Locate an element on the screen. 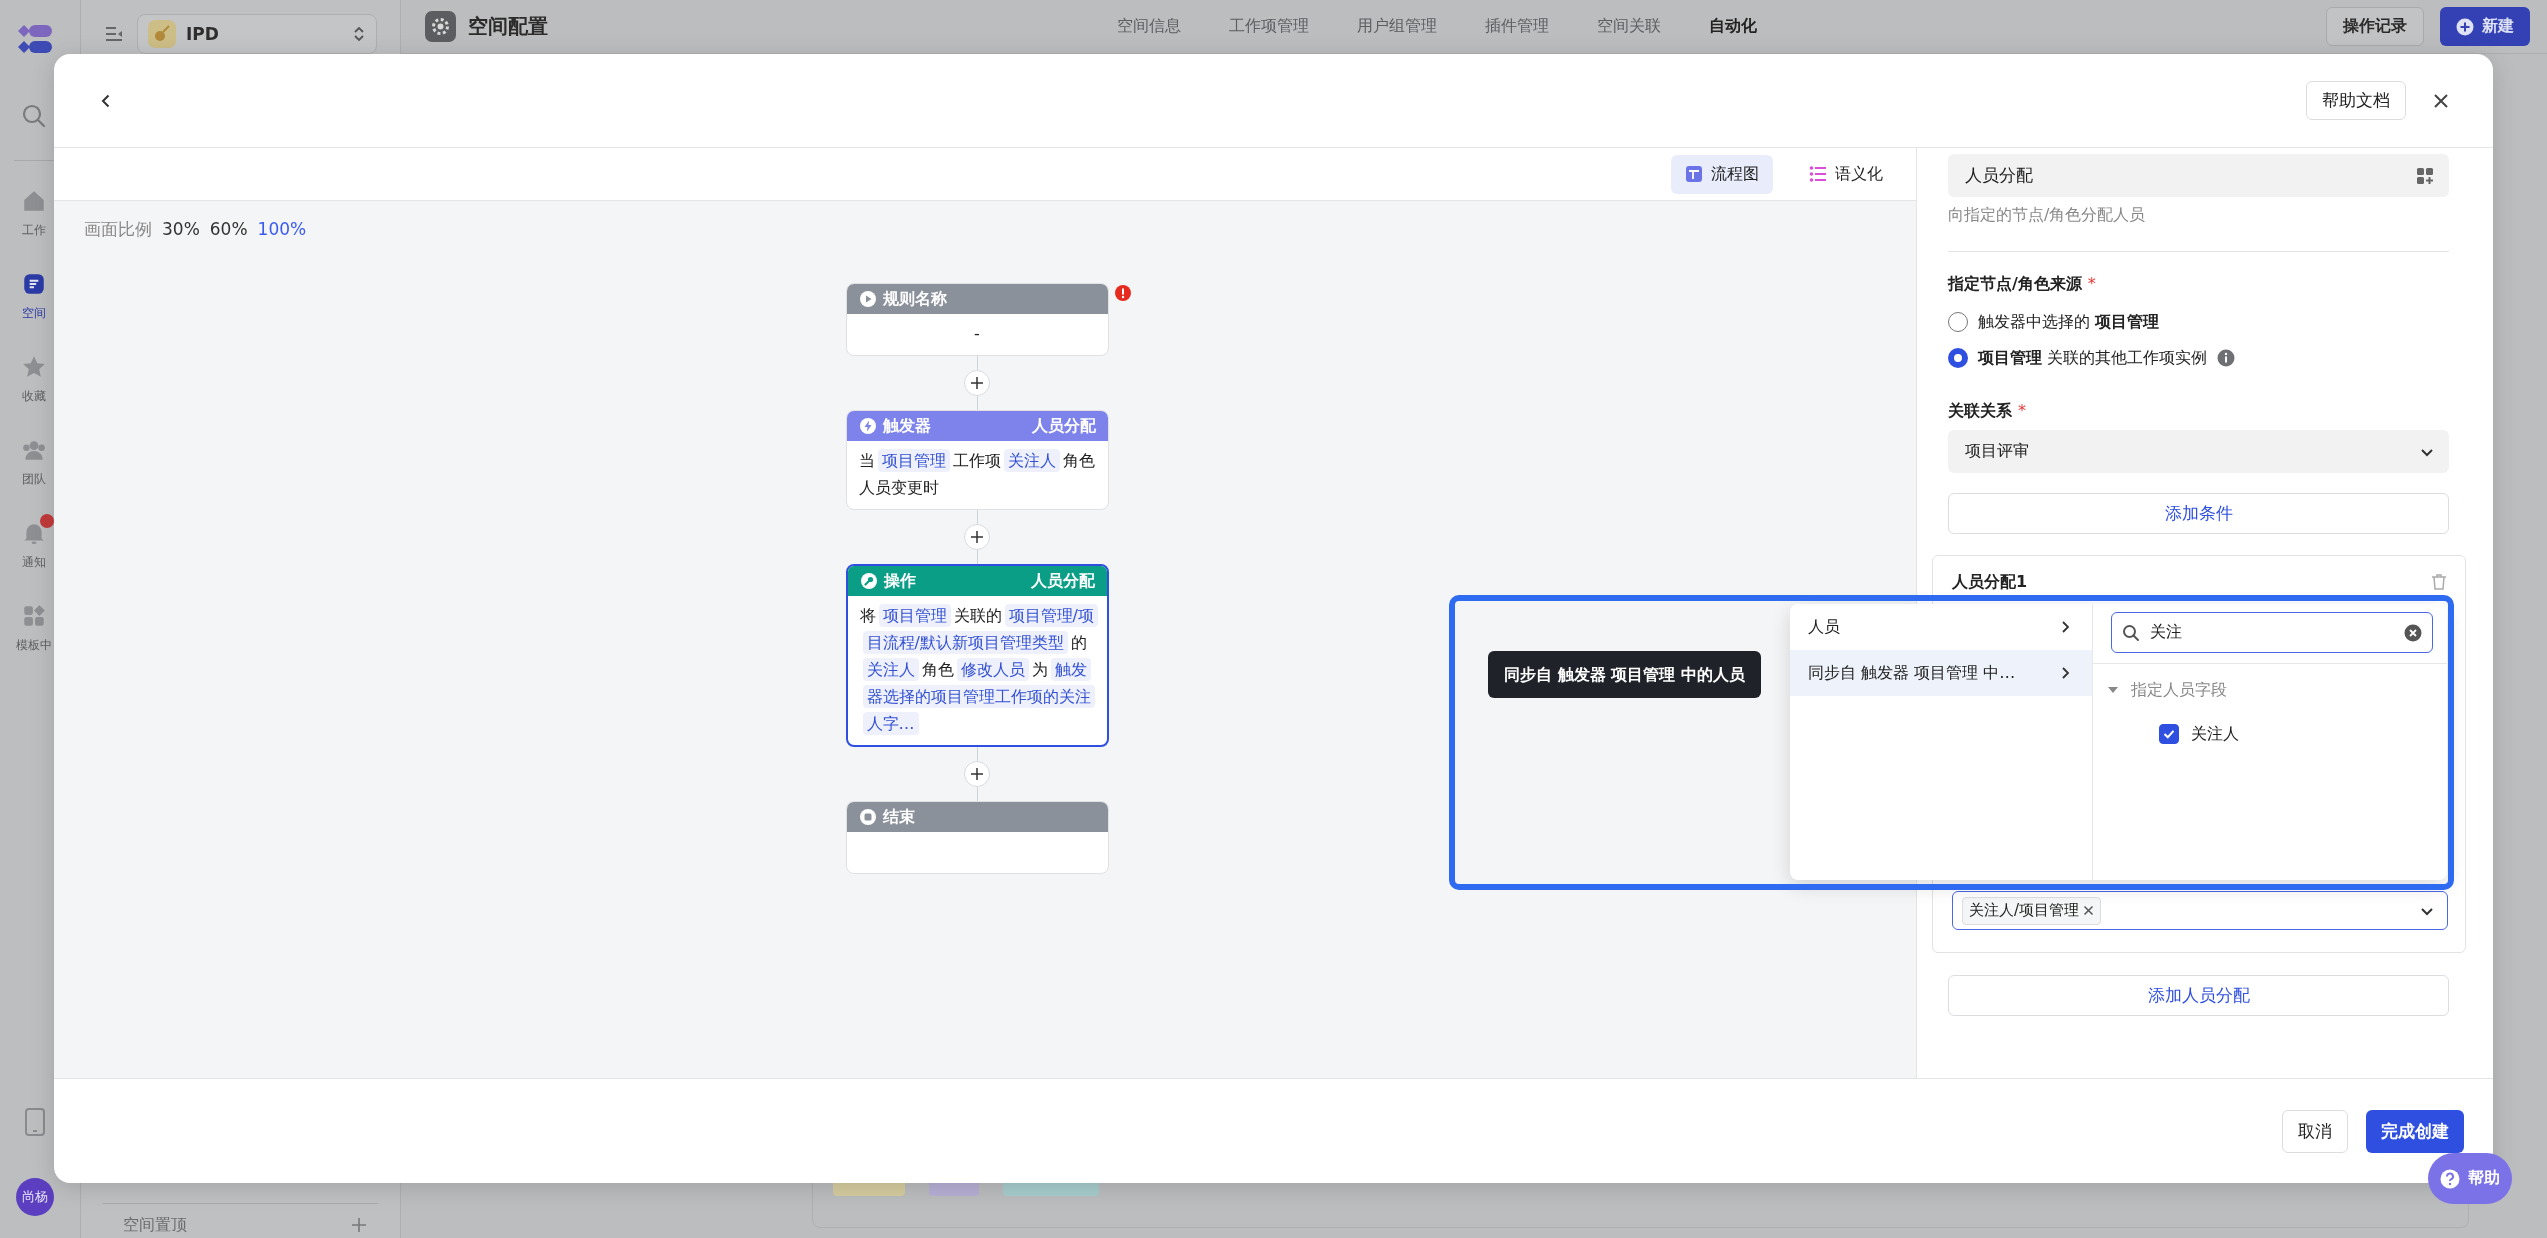 This screenshot has width=2547, height=1238. info-icon is located at coordinates (2226, 358).